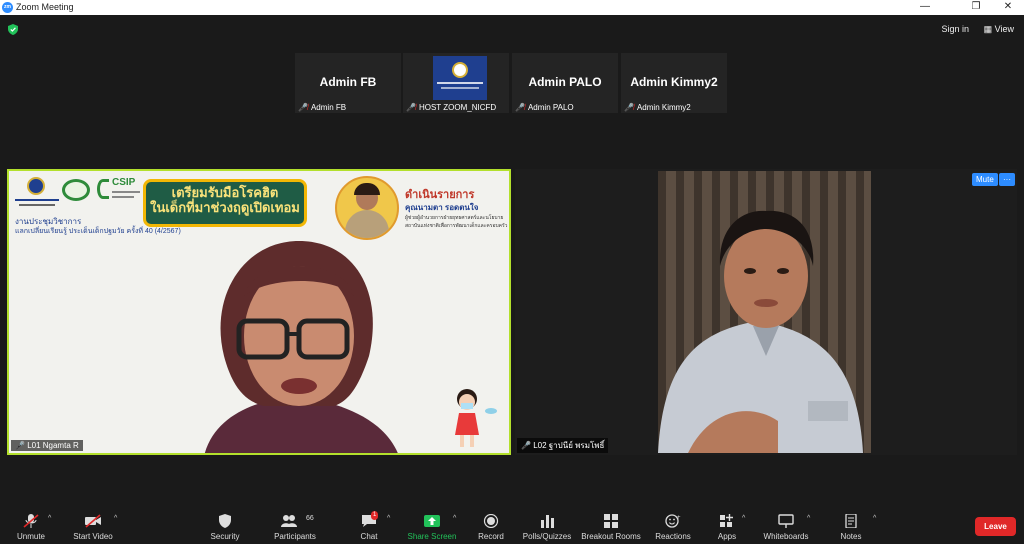  What do you see at coordinates (673, 536) in the screenshot?
I see `reactions-label: Reactions` at bounding box center [673, 536].